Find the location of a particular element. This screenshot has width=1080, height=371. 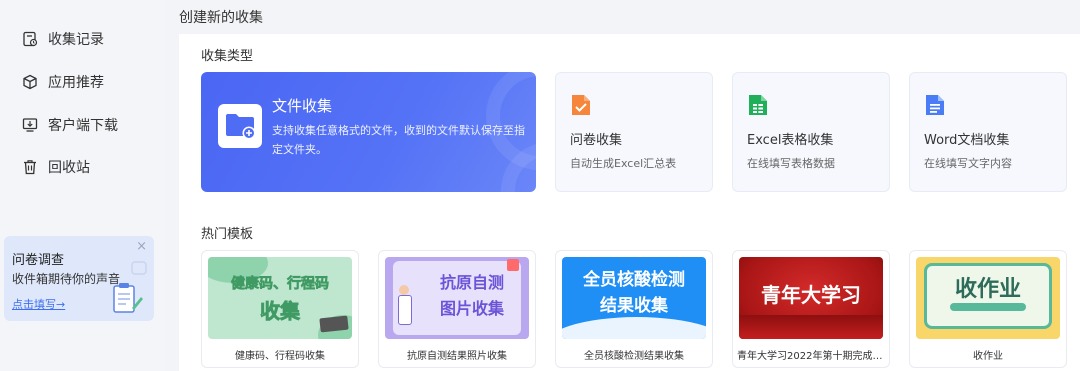

type-card-title: Word文档收集 is located at coordinates (967, 140).